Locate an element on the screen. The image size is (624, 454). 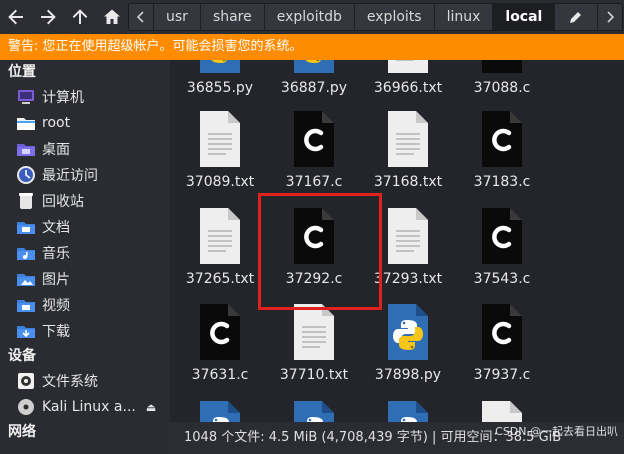
root-warning-bar: 警告: 您正在使用超级帐户。可能会损害您的系统。 is located at coordinates (312, 47).